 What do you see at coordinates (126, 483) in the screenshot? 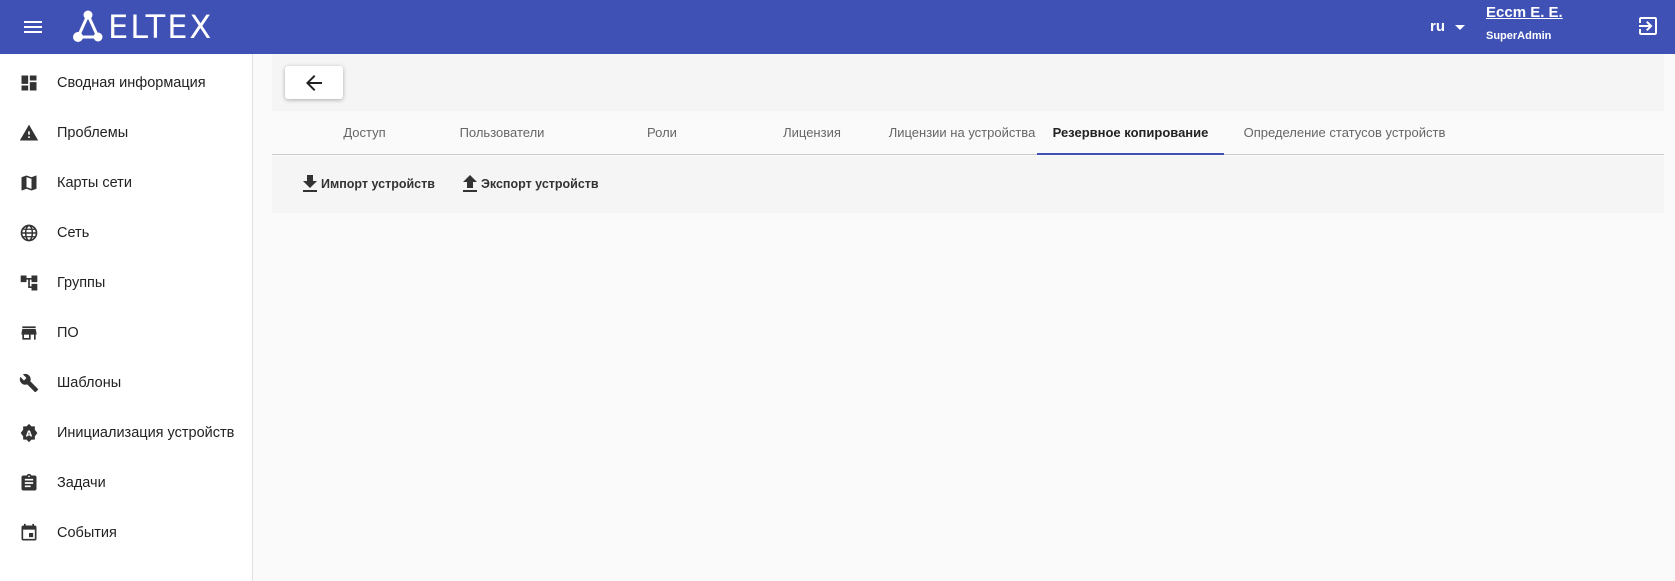
I see `sidebar-item-tasks: Задачи` at bounding box center [126, 483].